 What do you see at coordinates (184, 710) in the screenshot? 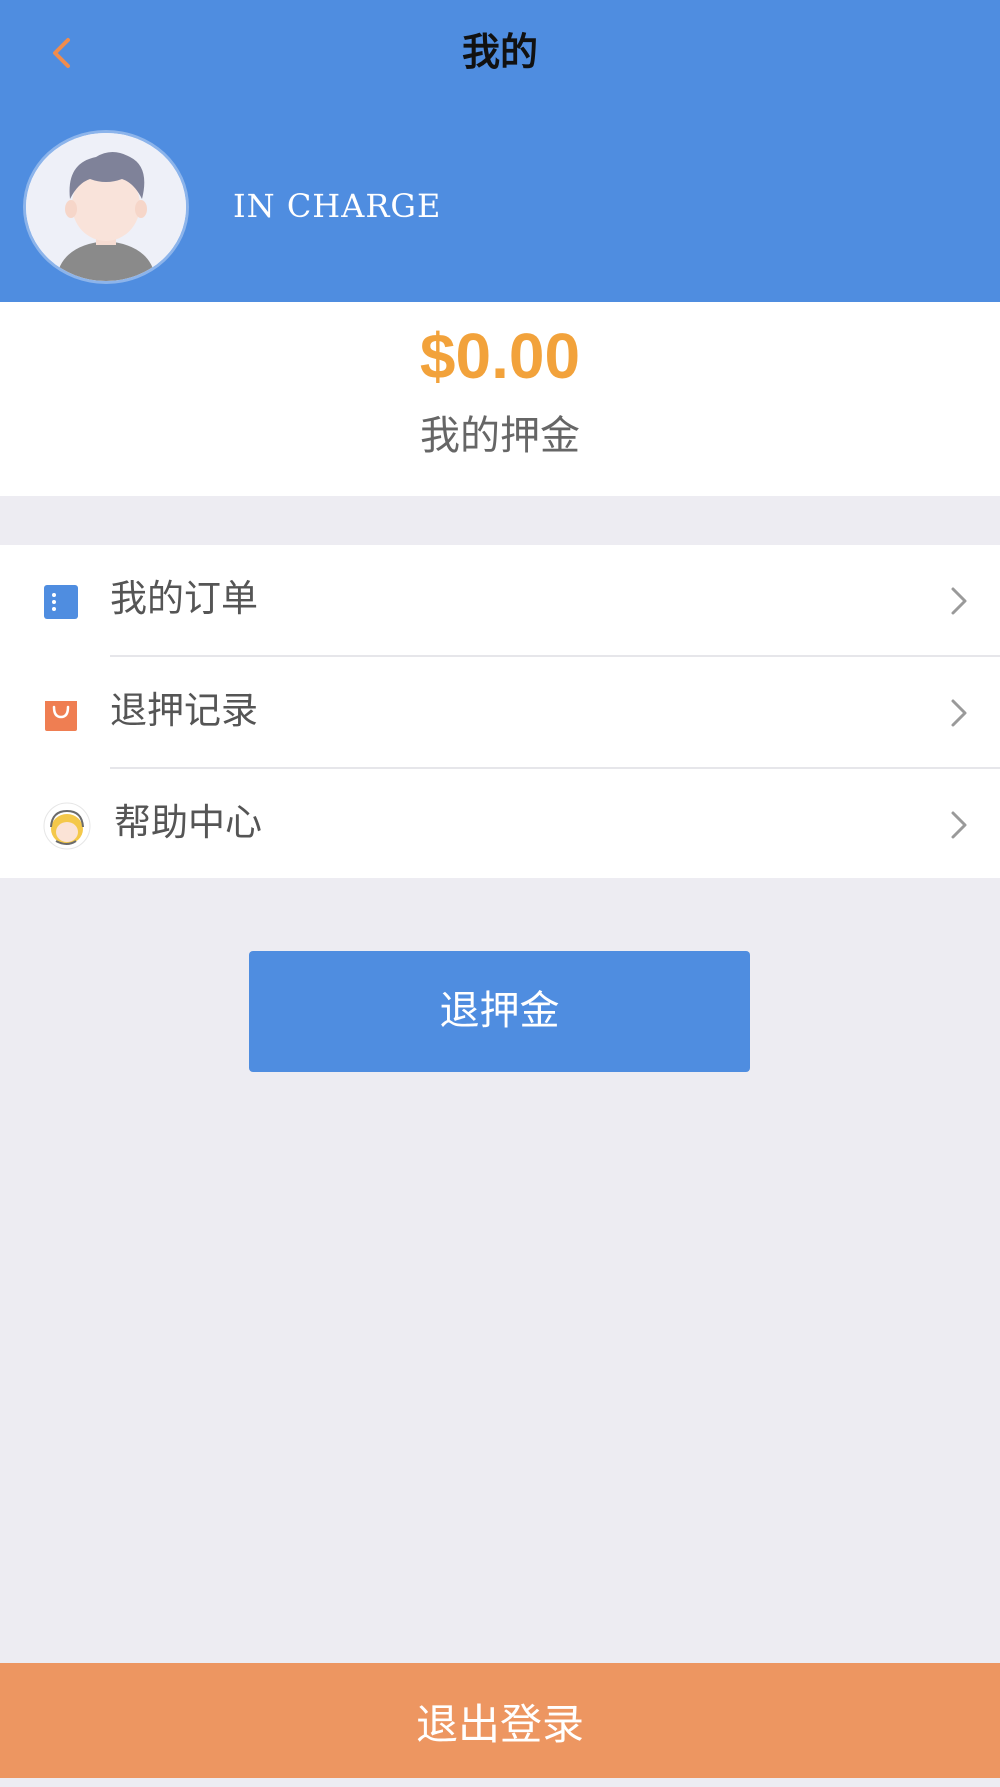
I see `menu-item-label: 退押记录` at bounding box center [184, 710].